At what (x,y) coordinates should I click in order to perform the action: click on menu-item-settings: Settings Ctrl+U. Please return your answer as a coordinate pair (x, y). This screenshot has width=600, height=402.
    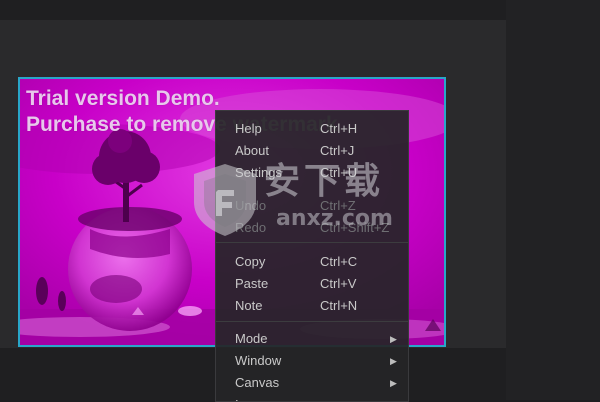
    Looking at the image, I should click on (312, 173).